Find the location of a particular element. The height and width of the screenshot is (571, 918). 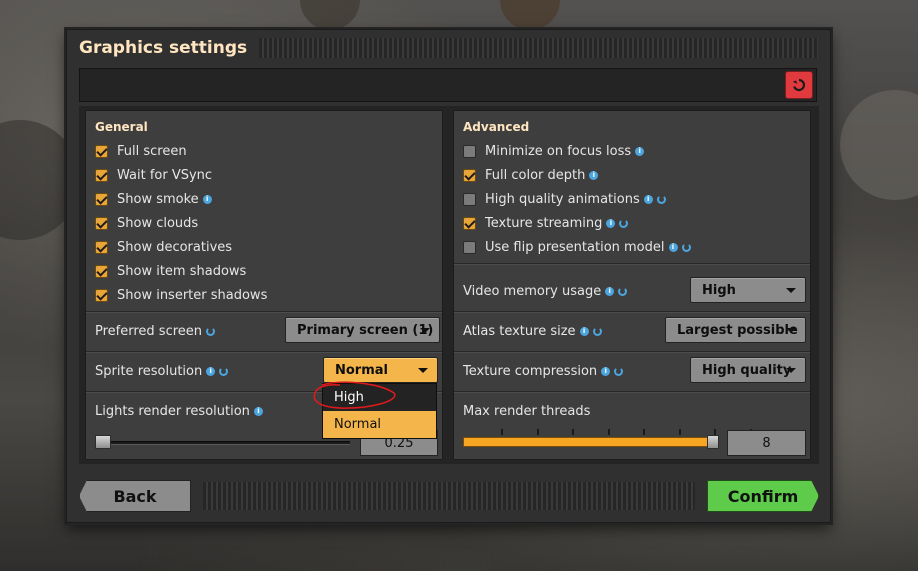

checkbox-row: Minimize on focus loss i is located at coordinates (554, 151).